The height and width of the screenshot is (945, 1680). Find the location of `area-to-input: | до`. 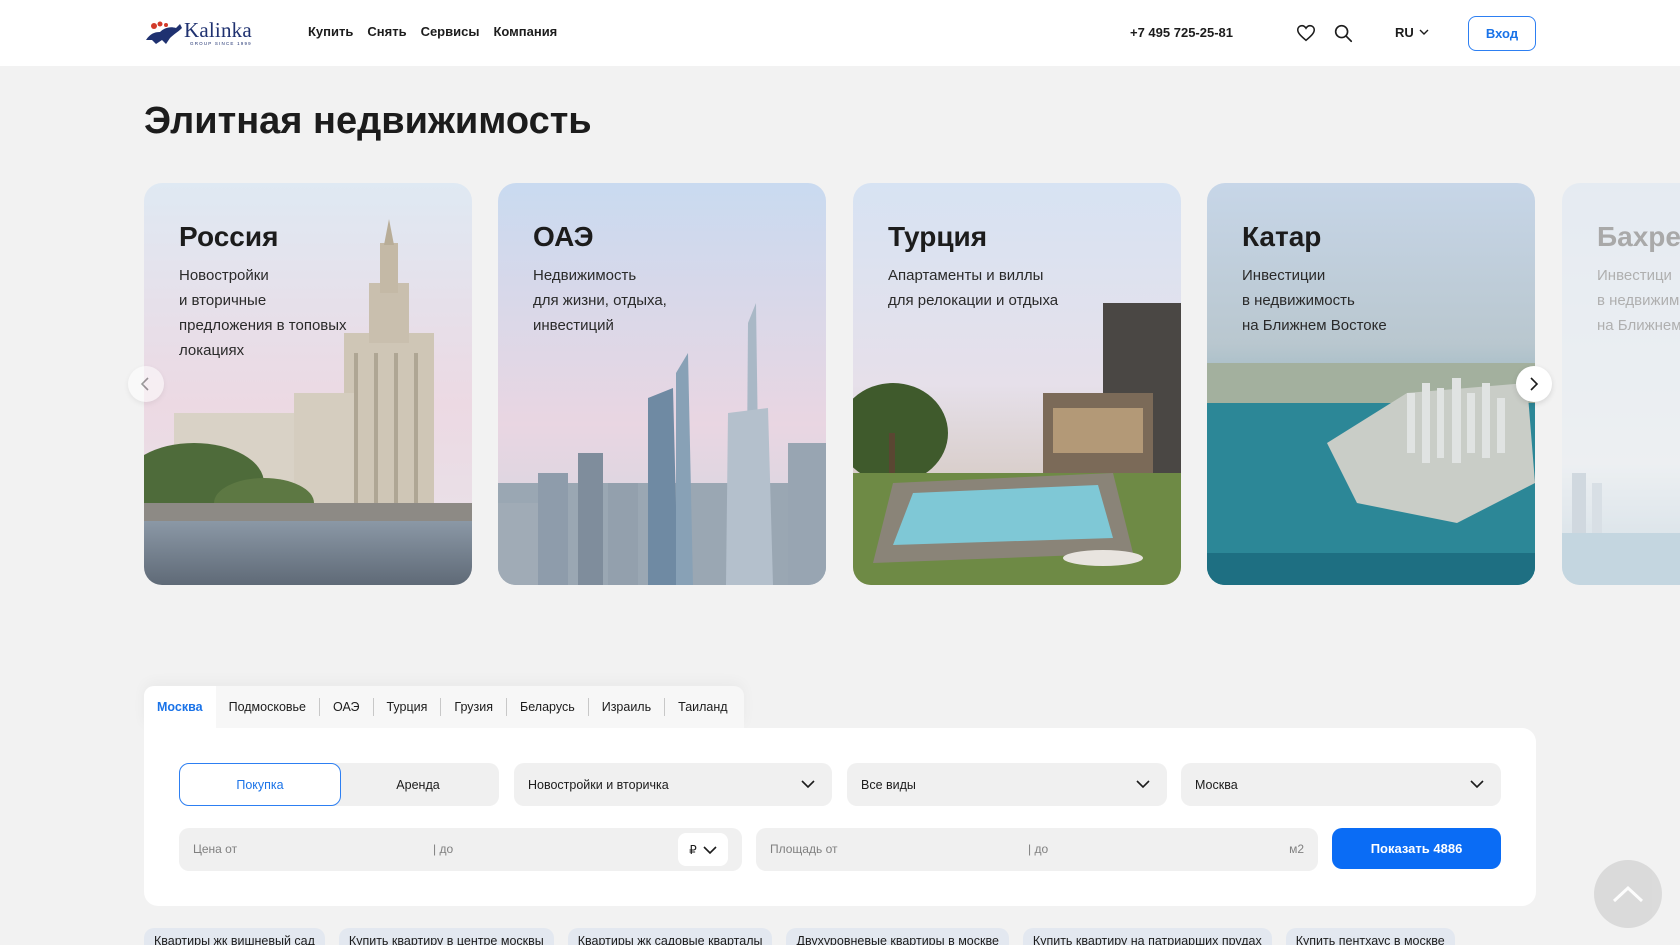

area-to-input: | до is located at coordinates (1038, 849).